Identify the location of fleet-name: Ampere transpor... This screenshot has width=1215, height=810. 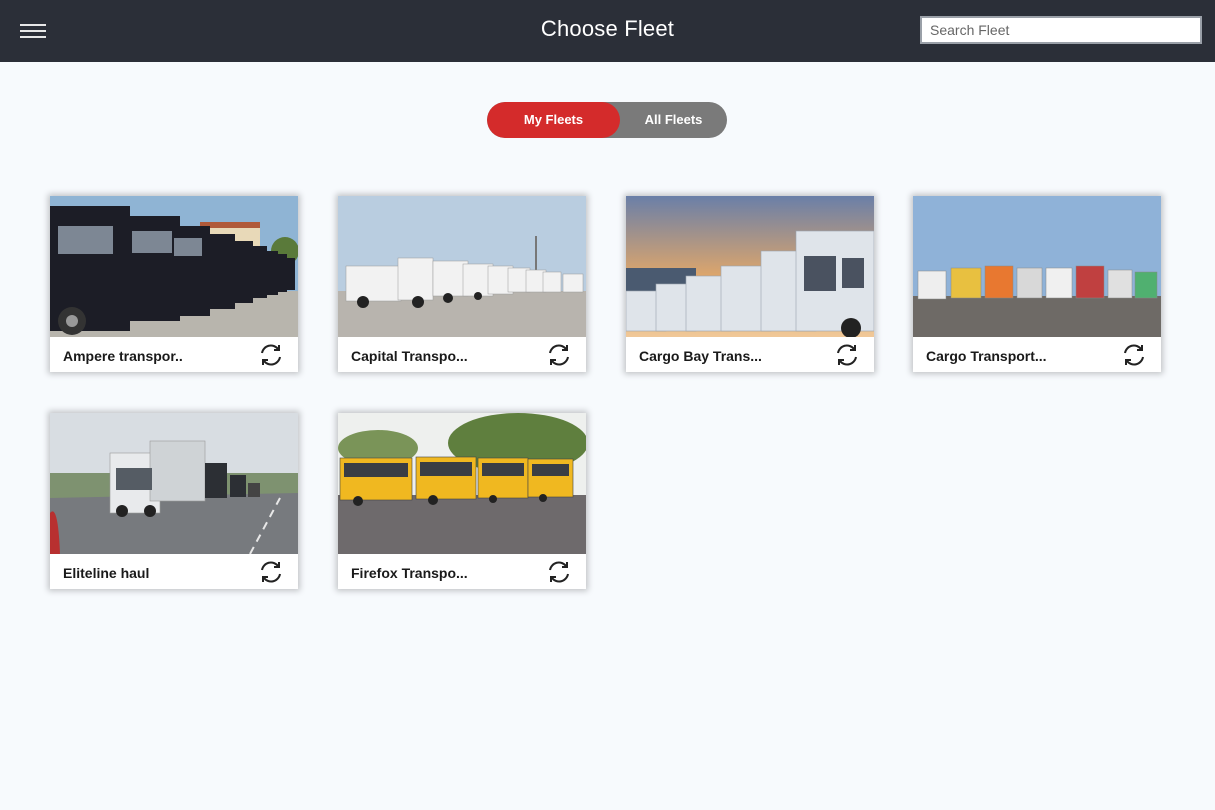
(123, 356).